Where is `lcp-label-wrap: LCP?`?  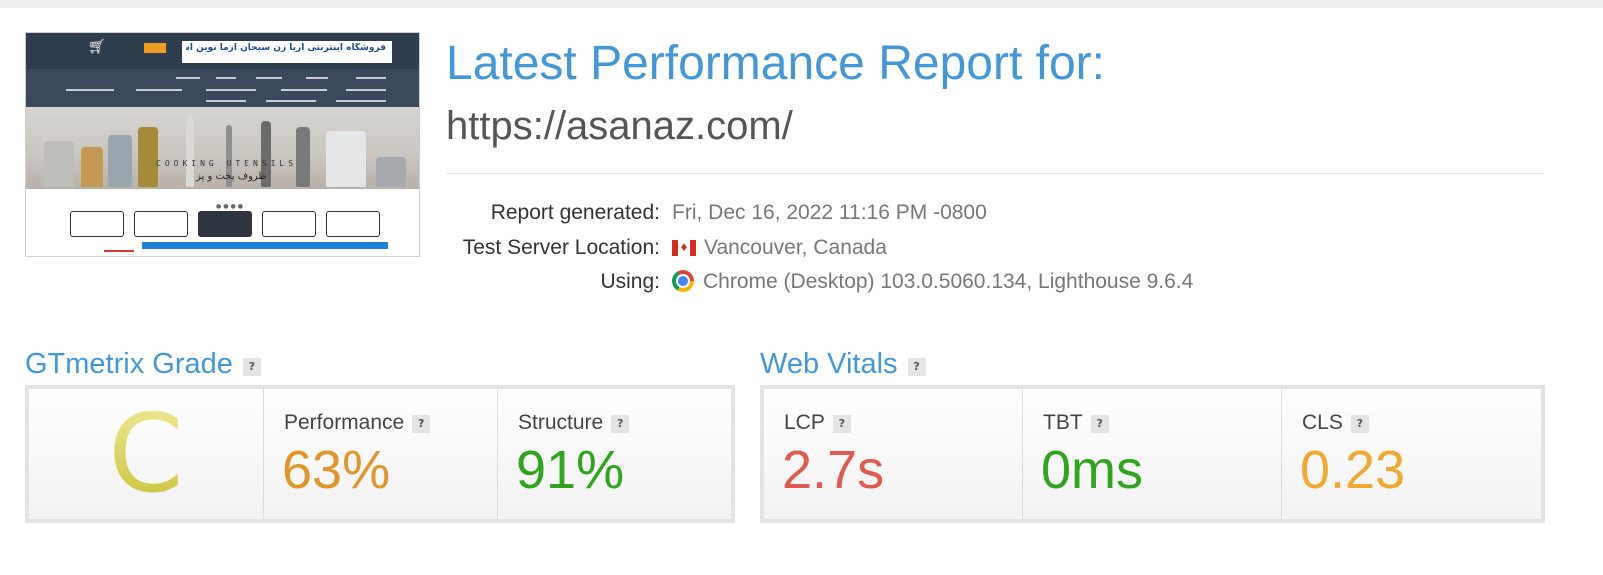 lcp-label-wrap: LCP? is located at coordinates (817, 423).